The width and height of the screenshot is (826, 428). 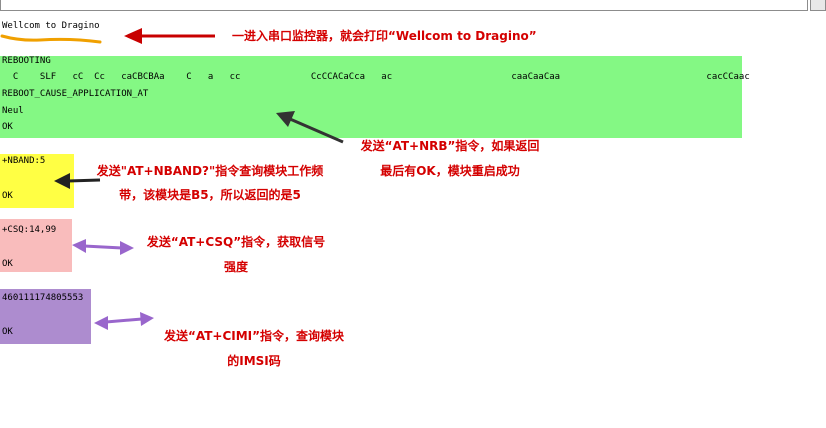 I want to click on csq-annotation-line-2: 强度, so click(x=235, y=267).